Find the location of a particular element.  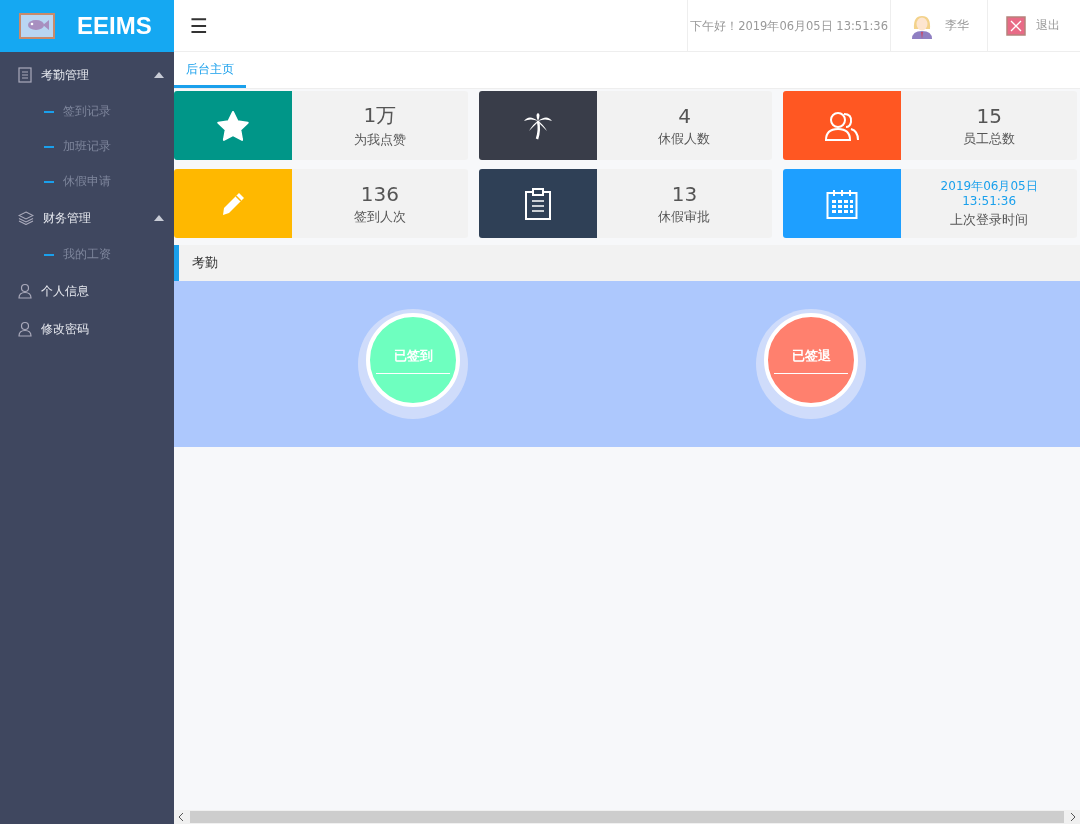

sidebar-subitem: 休假申请 is located at coordinates (87, 181).